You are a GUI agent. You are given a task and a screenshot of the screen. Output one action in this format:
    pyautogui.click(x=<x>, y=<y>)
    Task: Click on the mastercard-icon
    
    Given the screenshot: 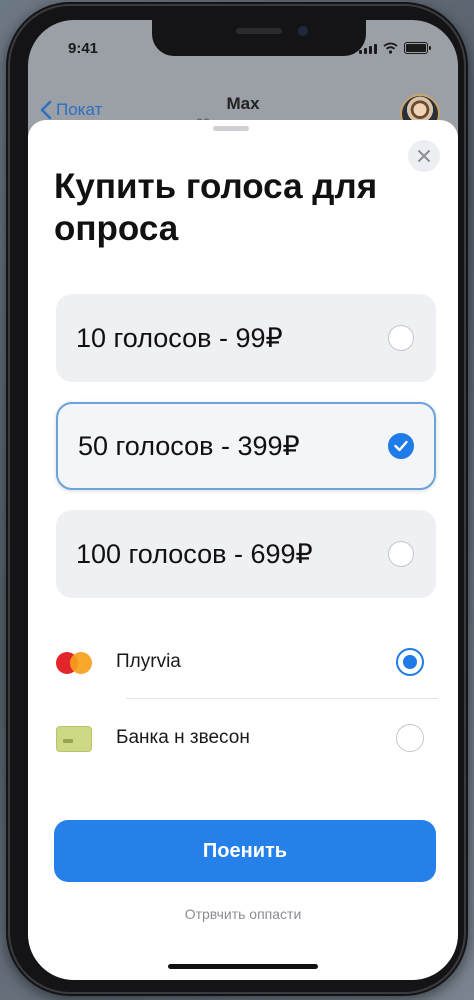 What is the action you would take?
    pyautogui.click(x=76, y=662)
    